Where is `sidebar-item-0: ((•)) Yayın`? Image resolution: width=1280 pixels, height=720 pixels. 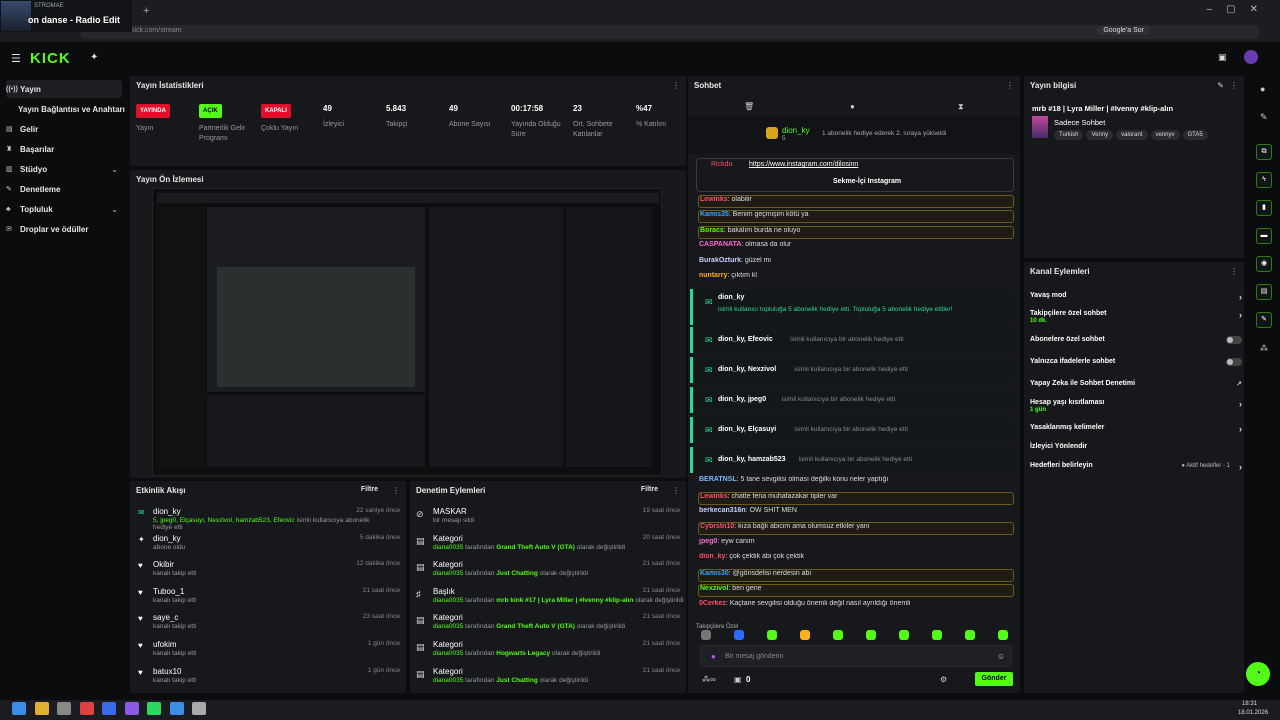
sidebar-item-0: ((•)) Yayın is located at coordinates (64, 89).